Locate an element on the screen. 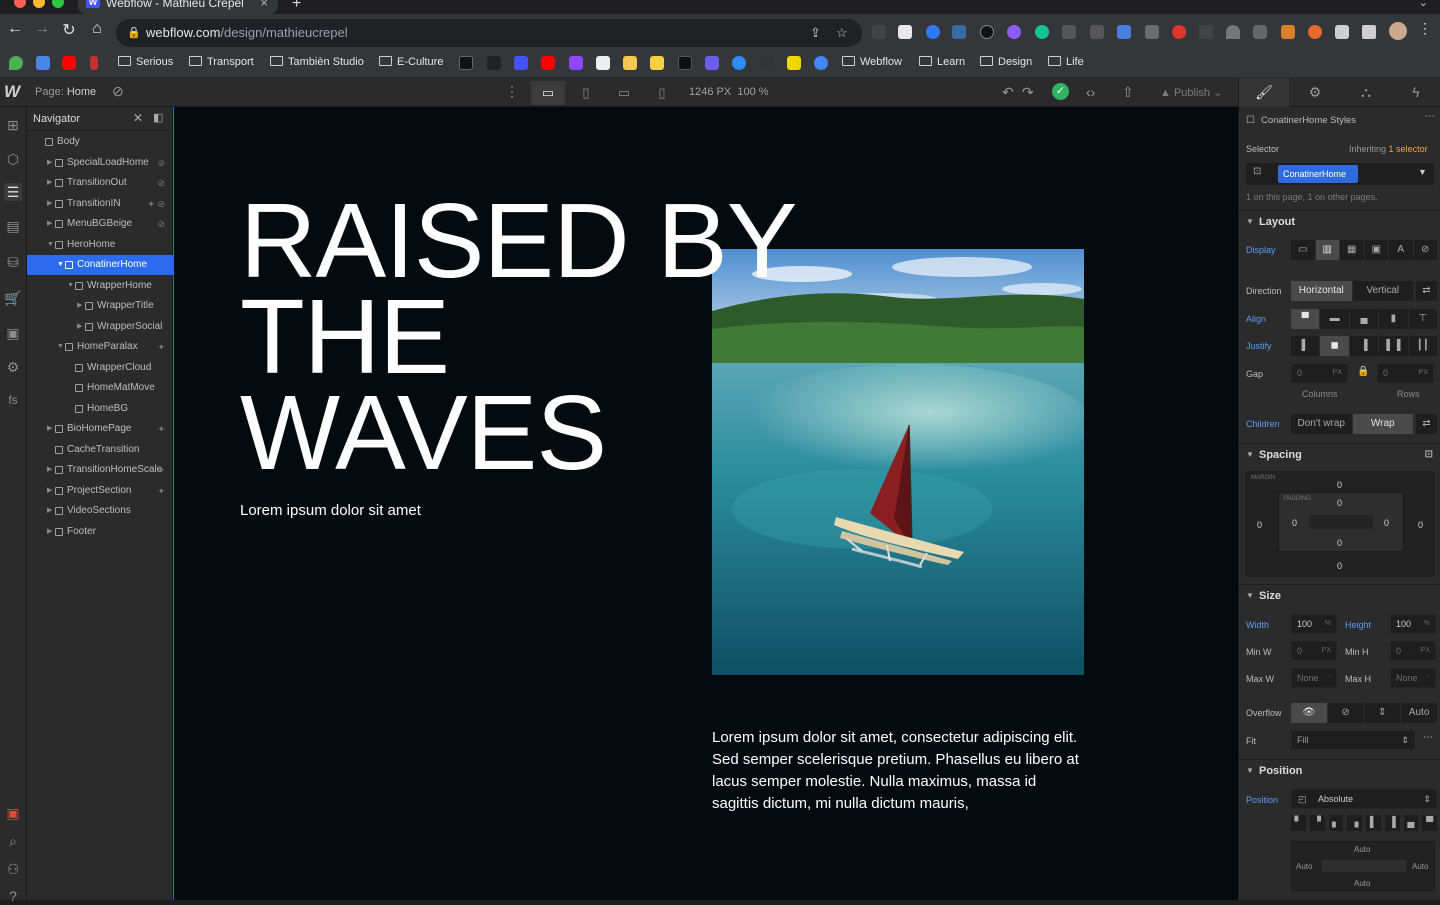 The width and height of the screenshot is (1440, 905). margin-left-value: 0 is located at coordinates (1259, 525).